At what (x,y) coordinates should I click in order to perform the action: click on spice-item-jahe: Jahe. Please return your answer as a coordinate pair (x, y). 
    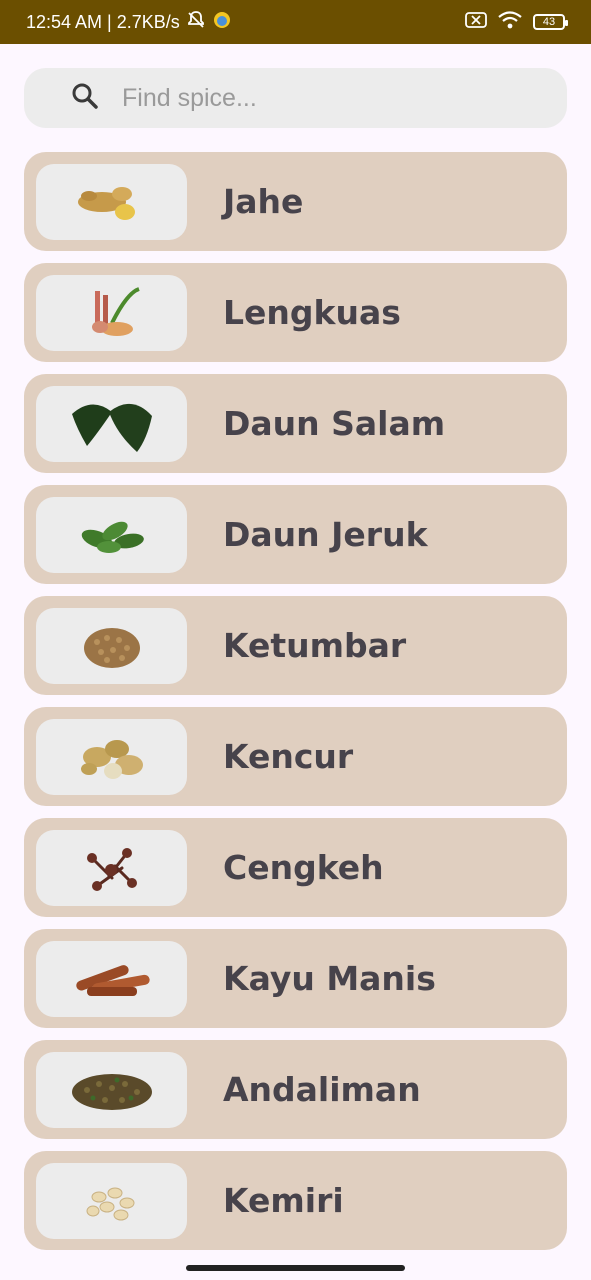
    Looking at the image, I should click on (295, 201).